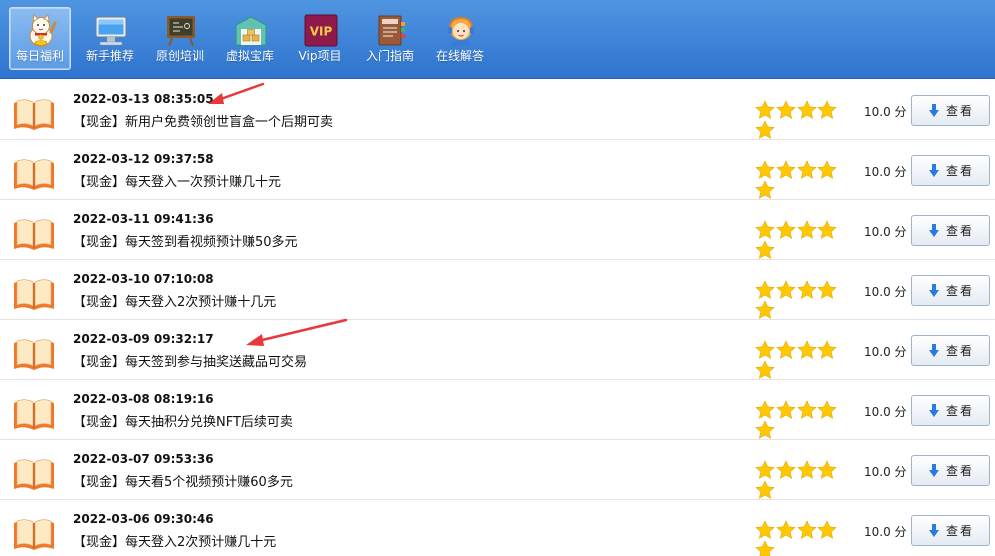 This screenshot has width=995, height=556. I want to click on item-date: 2022-03-08 08:19:16, so click(143, 399).